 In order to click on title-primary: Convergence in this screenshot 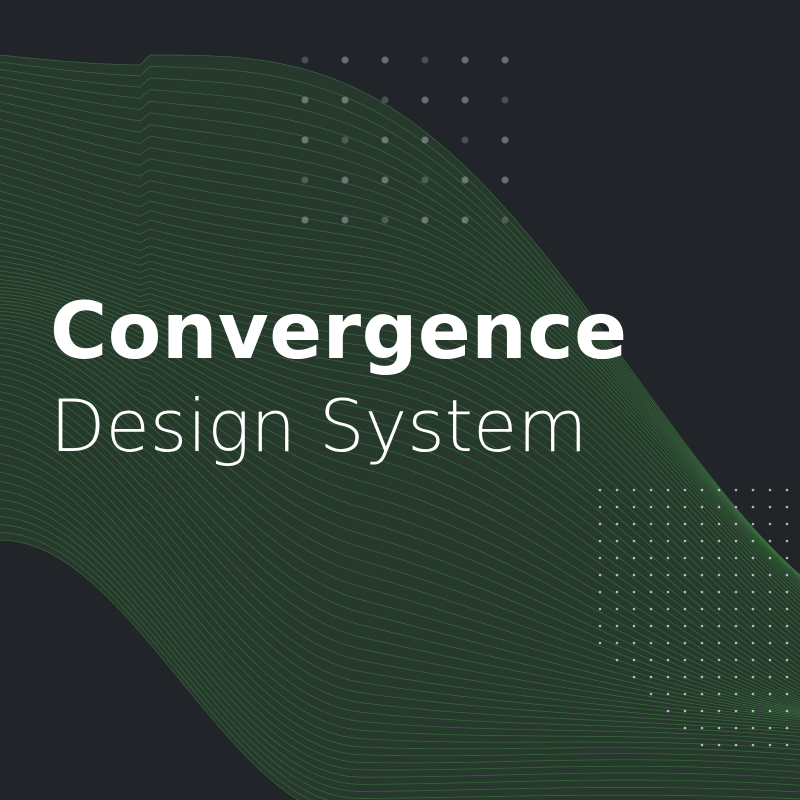, I will do `click(339, 332)`.